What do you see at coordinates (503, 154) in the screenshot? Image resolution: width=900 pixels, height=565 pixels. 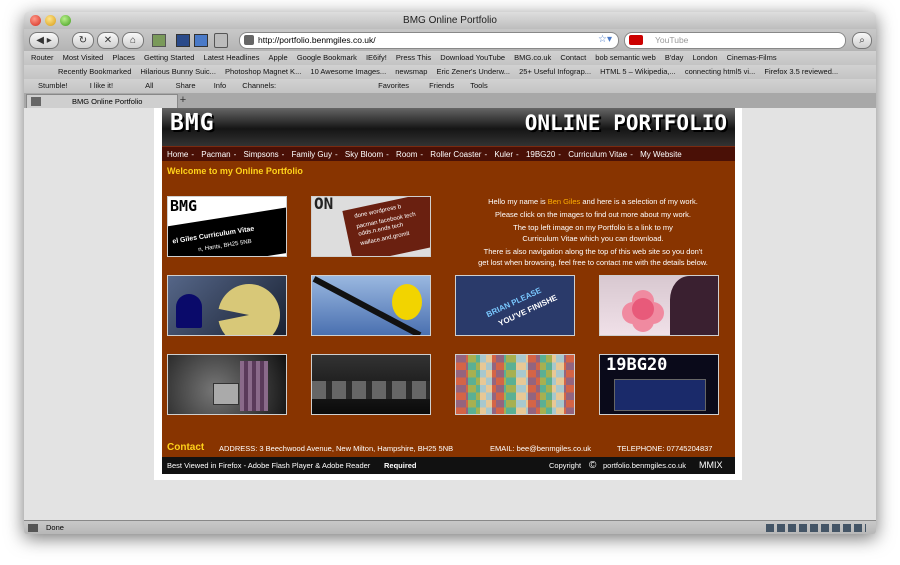 I see `menu-kuler: Kuler` at bounding box center [503, 154].